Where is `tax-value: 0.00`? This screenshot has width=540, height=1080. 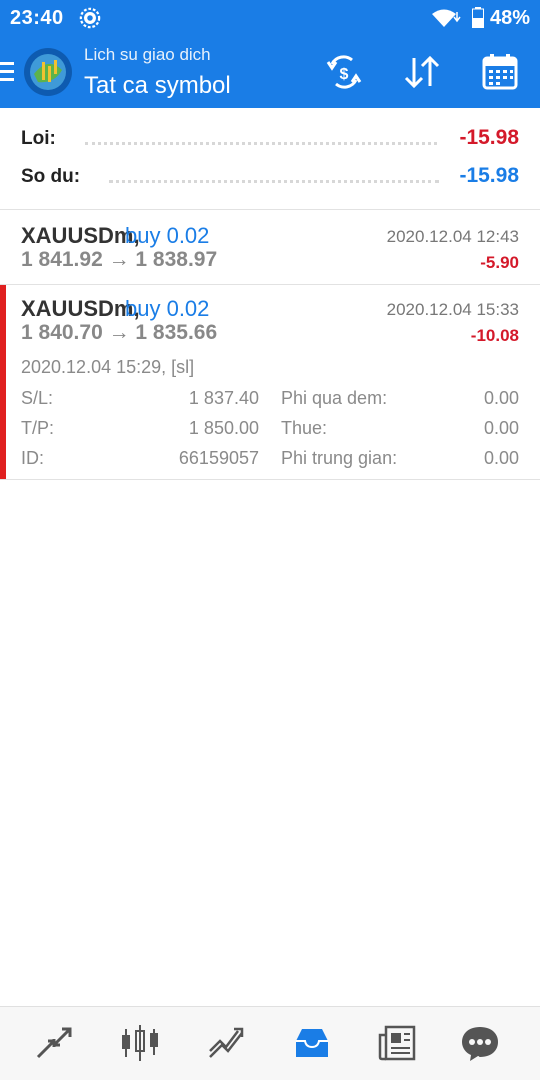 tax-value: 0.00 is located at coordinates (501, 428).